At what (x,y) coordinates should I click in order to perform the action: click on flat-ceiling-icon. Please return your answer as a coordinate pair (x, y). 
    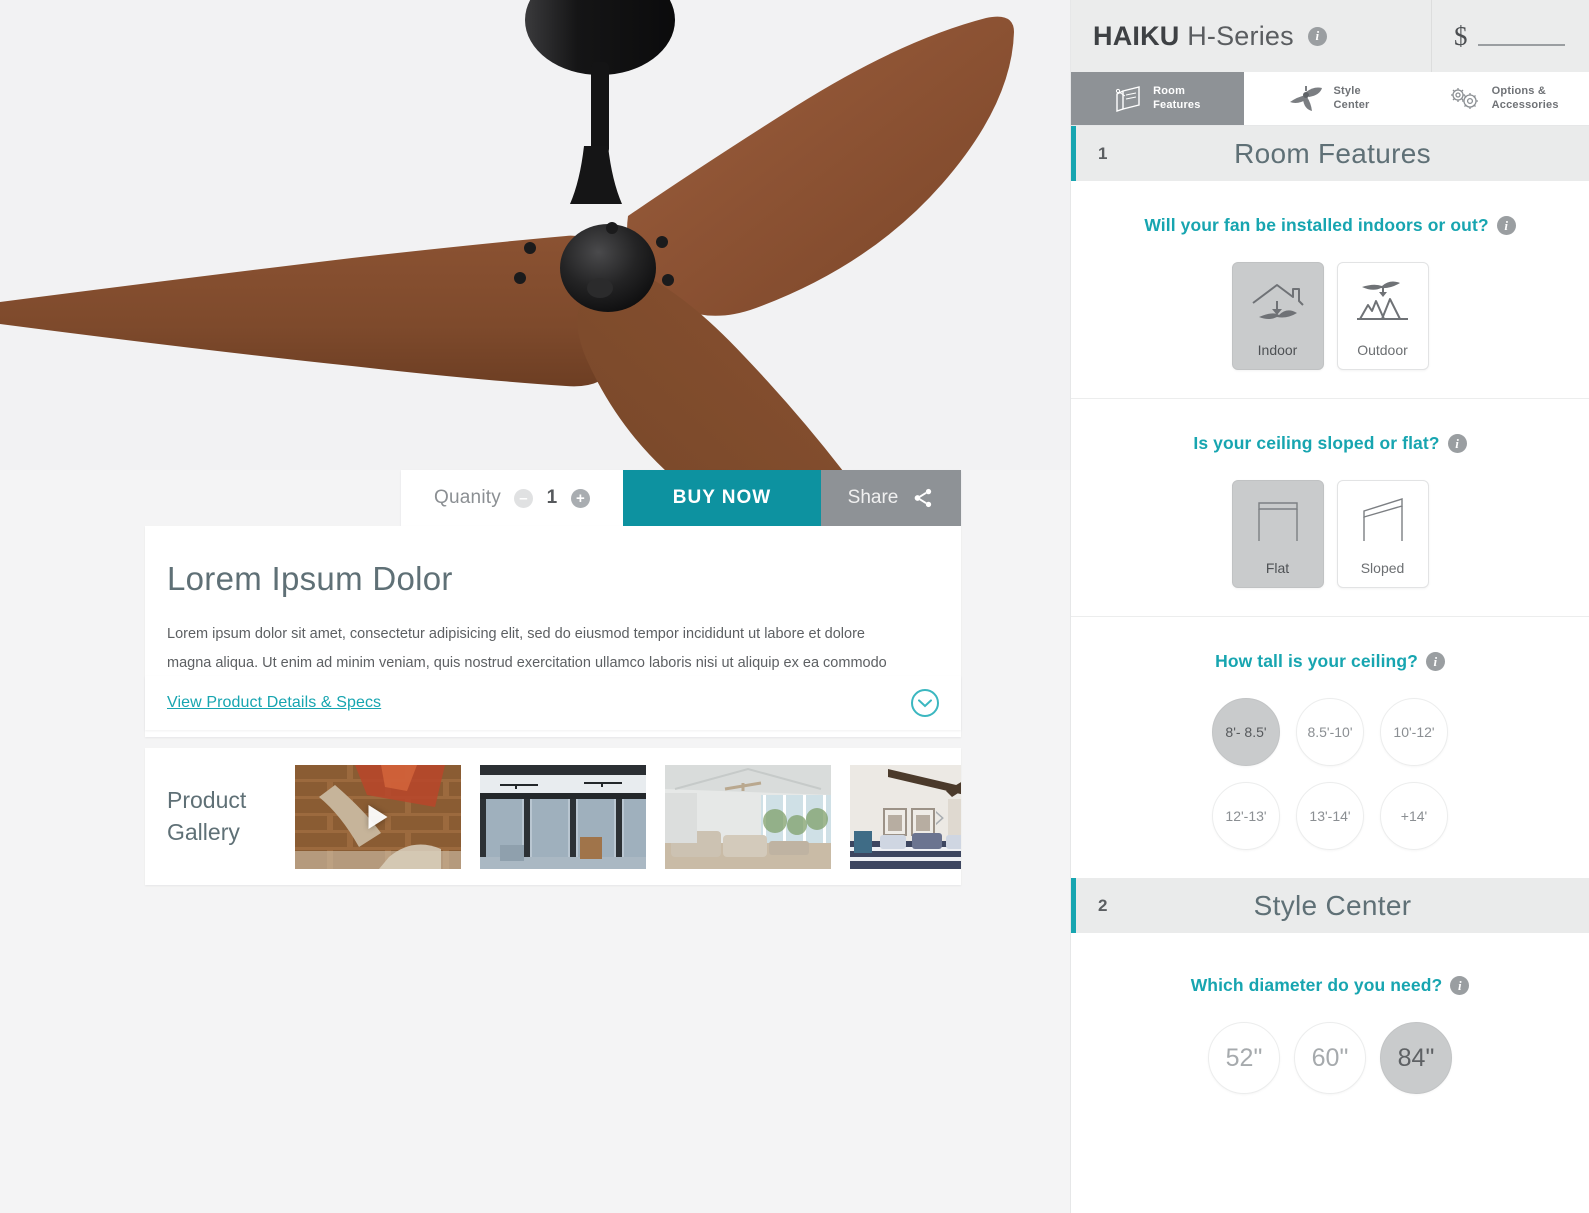
    Looking at the image, I should click on (1278, 520).